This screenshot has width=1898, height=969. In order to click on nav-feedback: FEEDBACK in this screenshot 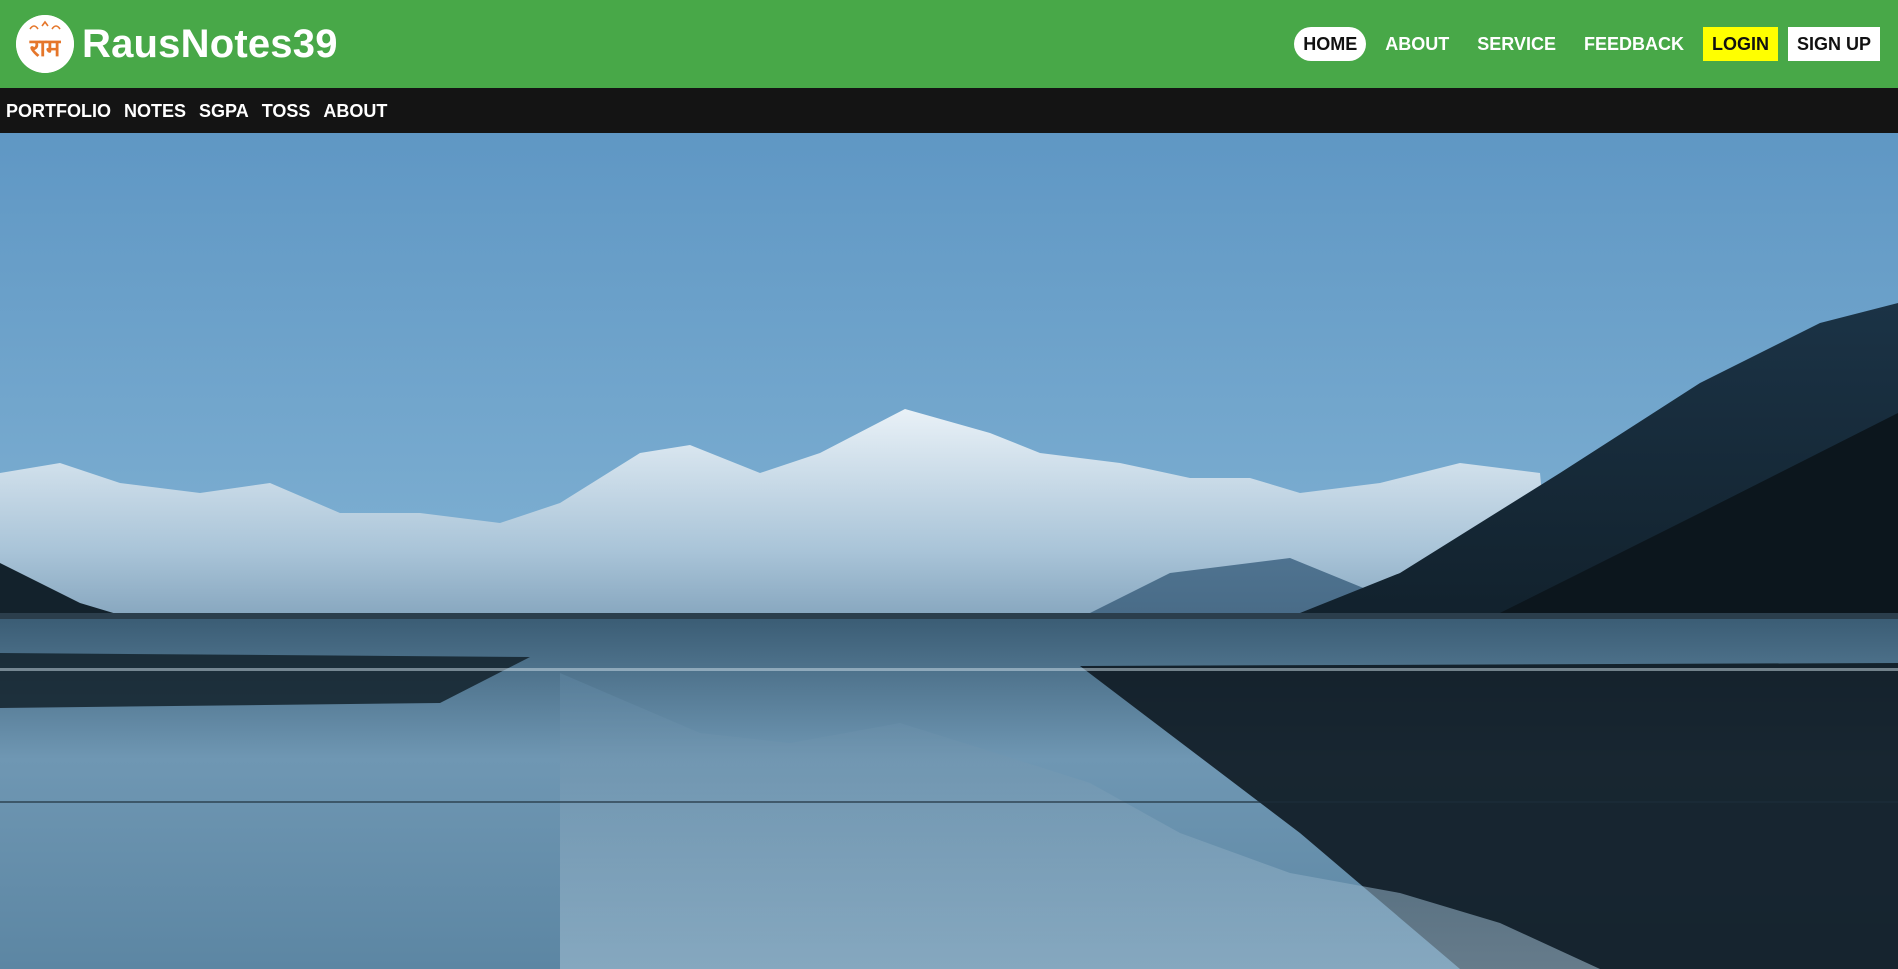, I will do `click(1634, 44)`.